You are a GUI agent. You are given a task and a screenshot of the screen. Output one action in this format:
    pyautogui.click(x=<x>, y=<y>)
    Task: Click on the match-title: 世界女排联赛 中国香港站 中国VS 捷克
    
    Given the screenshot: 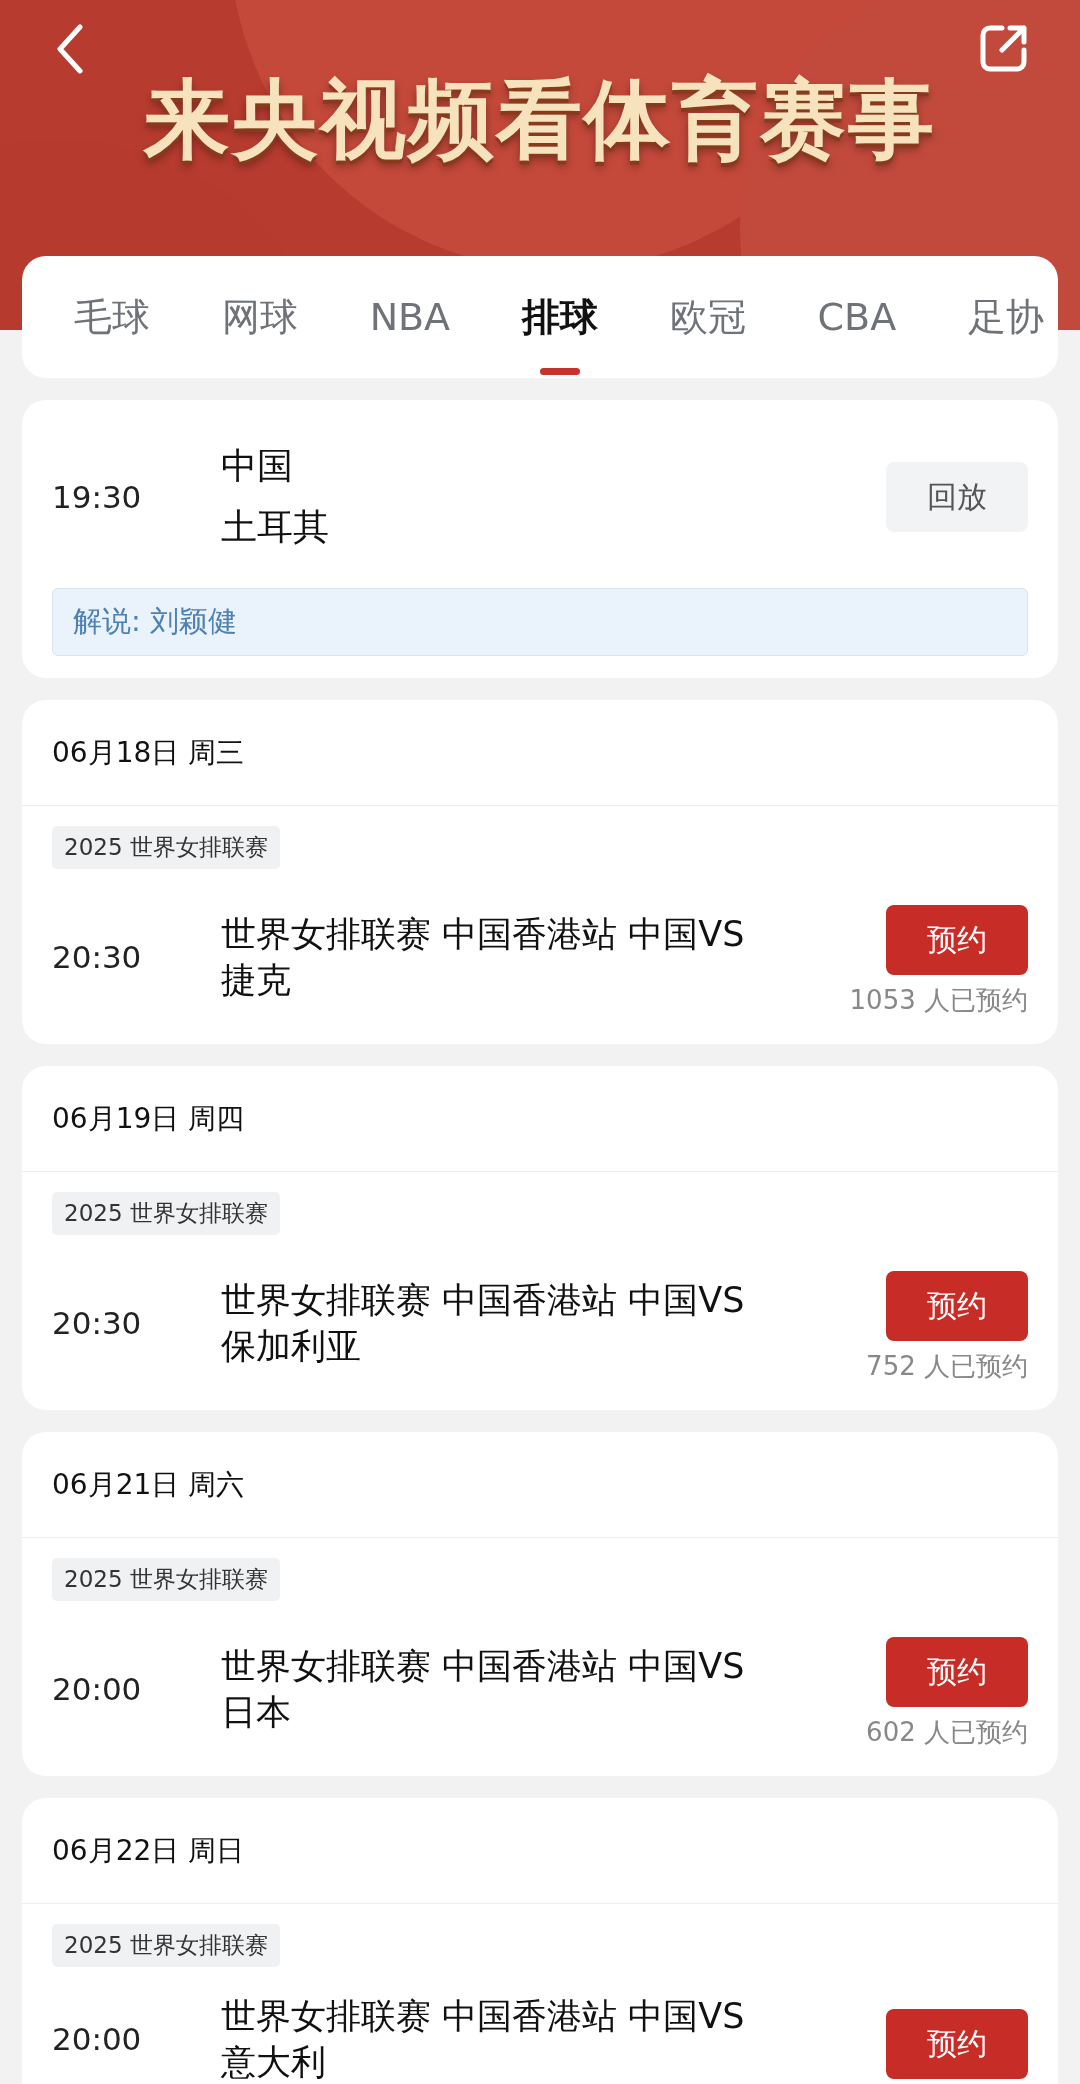 What is the action you would take?
    pyautogui.click(x=483, y=957)
    